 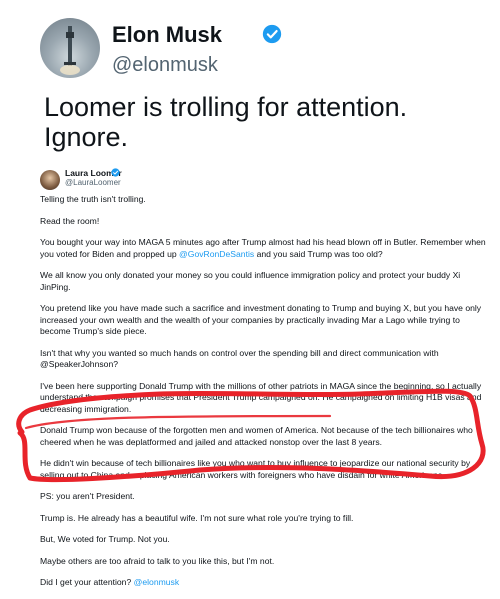 I want to click on mention-link: @GovRonDeSantis, so click(x=216, y=254).